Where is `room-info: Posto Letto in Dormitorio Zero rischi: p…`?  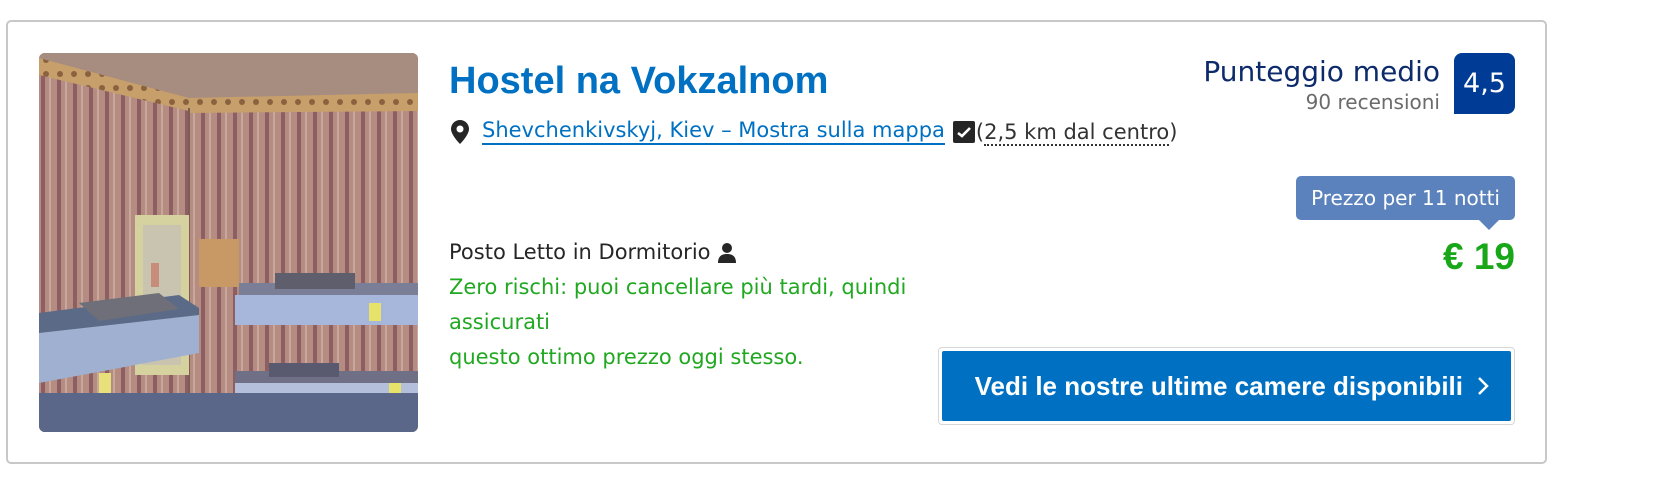
room-info: Posto Letto in Dormitorio Zero rischi: p… is located at coordinates (729, 305).